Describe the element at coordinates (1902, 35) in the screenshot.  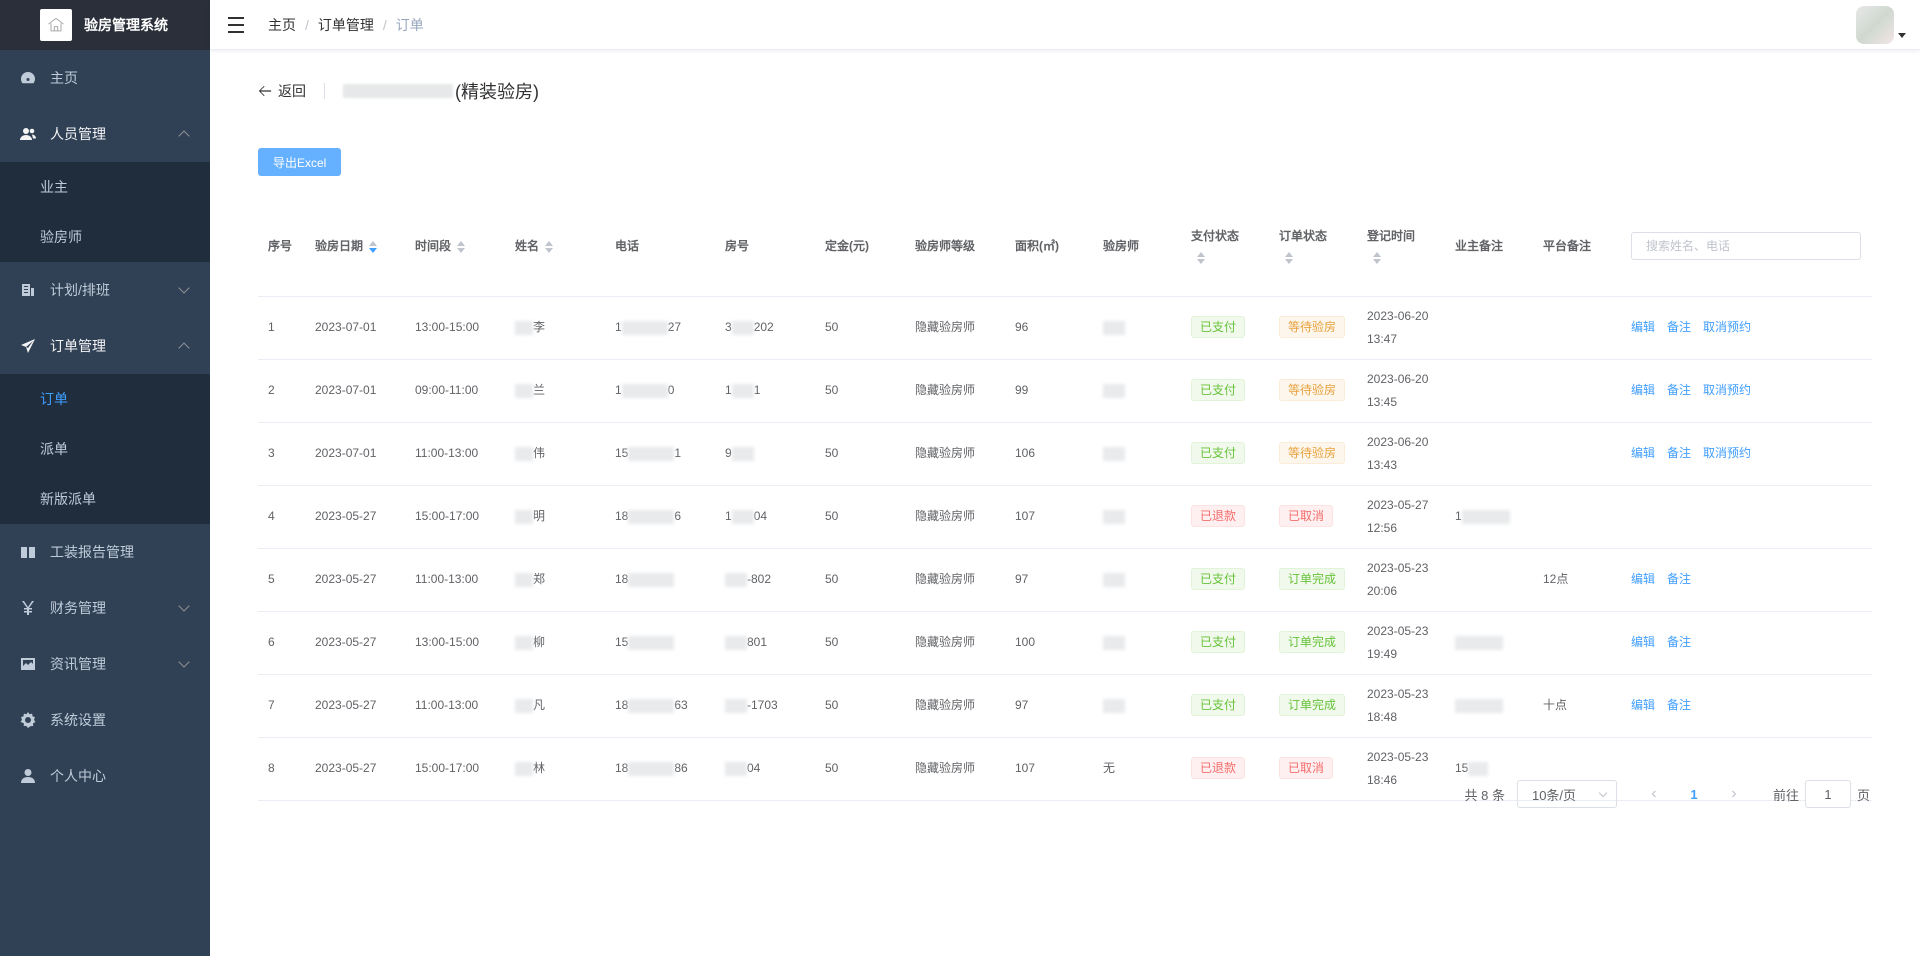
I see `caret-down-icon` at that location.